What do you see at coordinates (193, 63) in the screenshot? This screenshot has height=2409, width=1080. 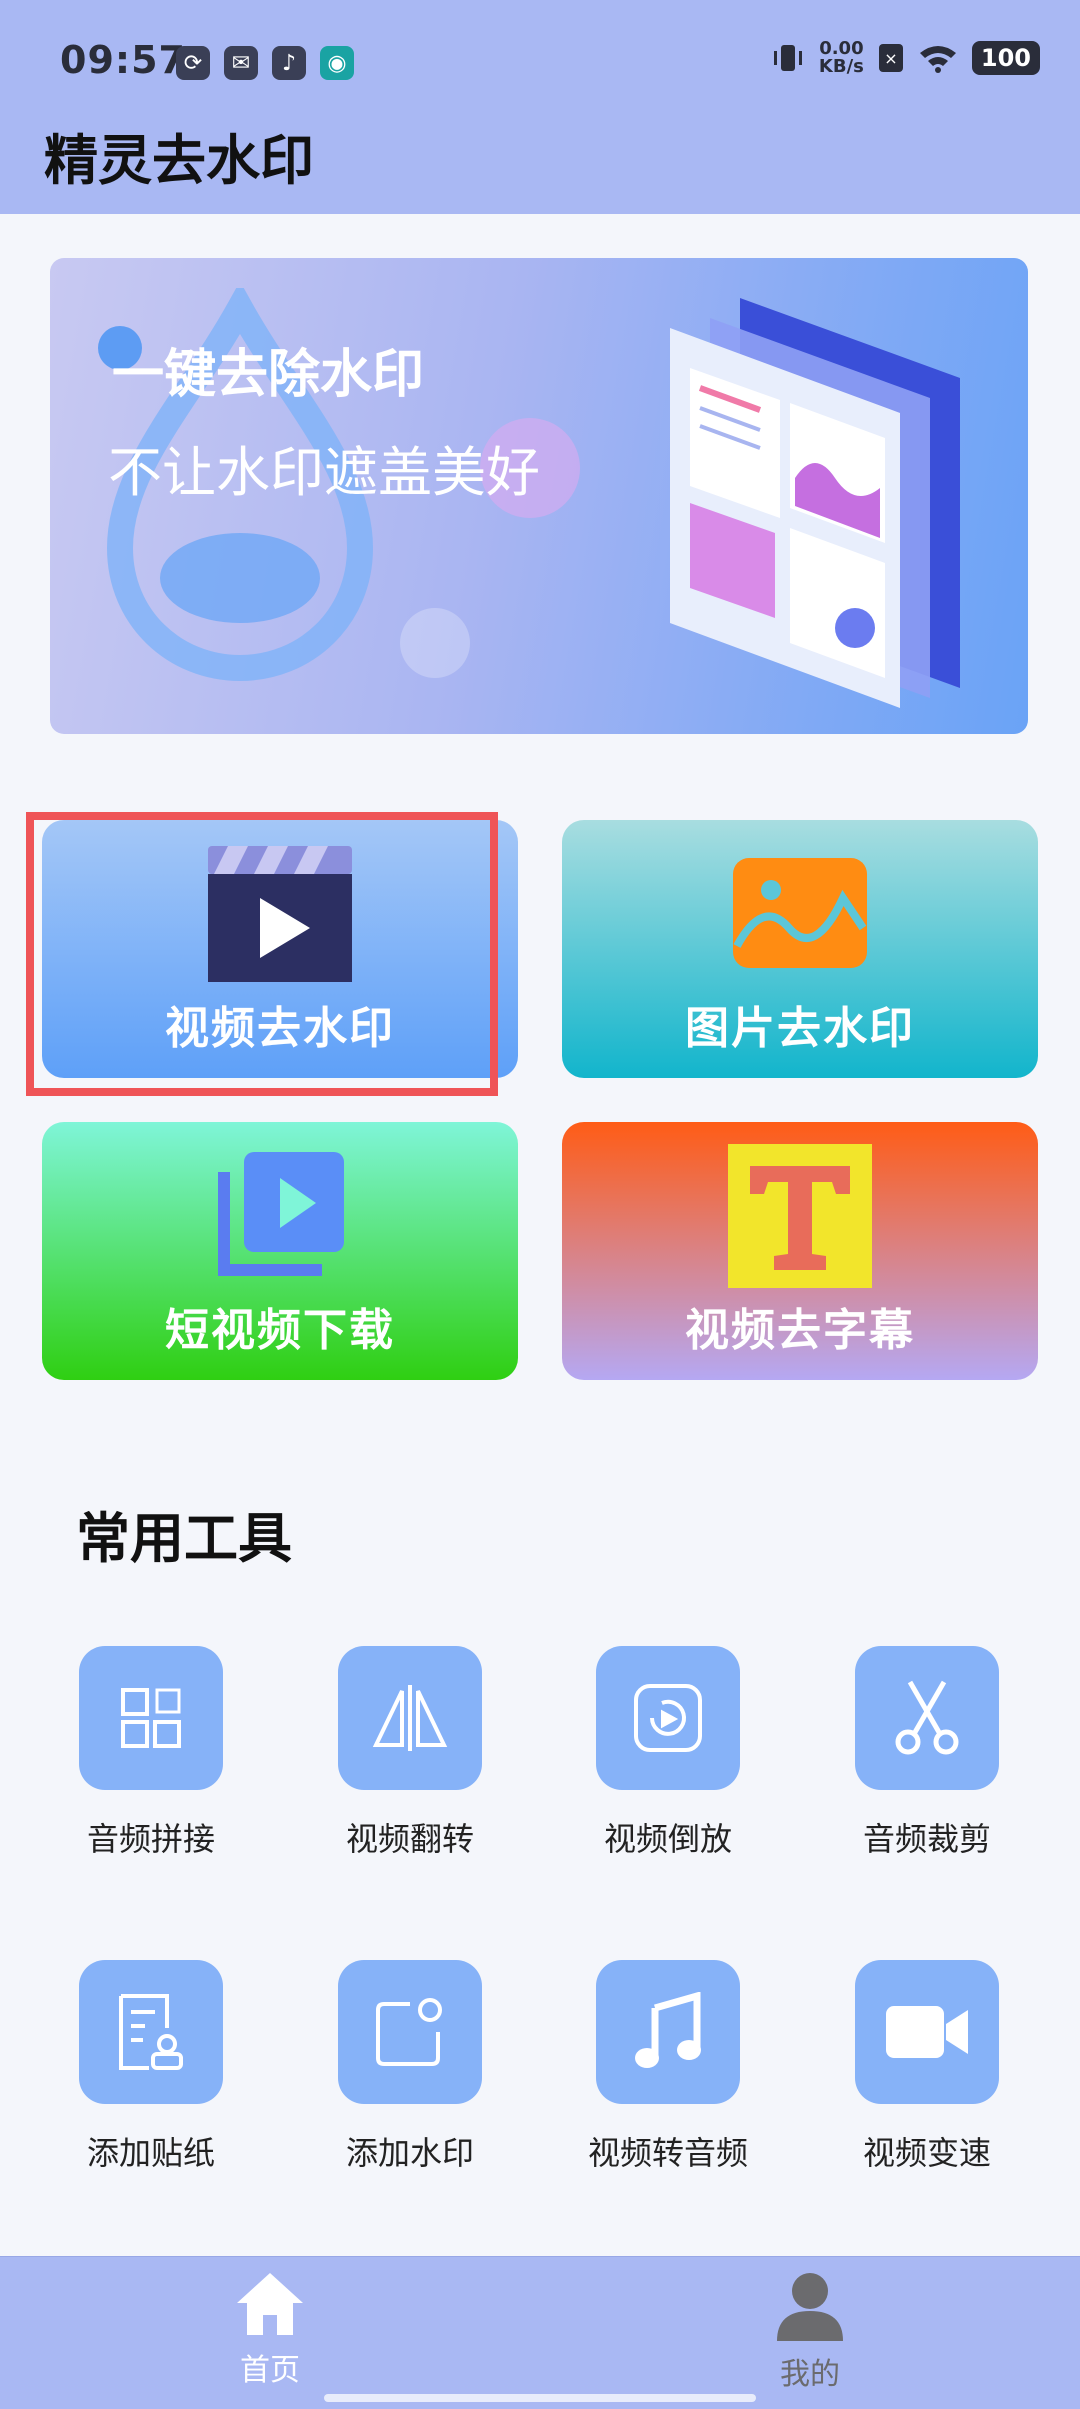 I see `sync-icon: ⟳` at bounding box center [193, 63].